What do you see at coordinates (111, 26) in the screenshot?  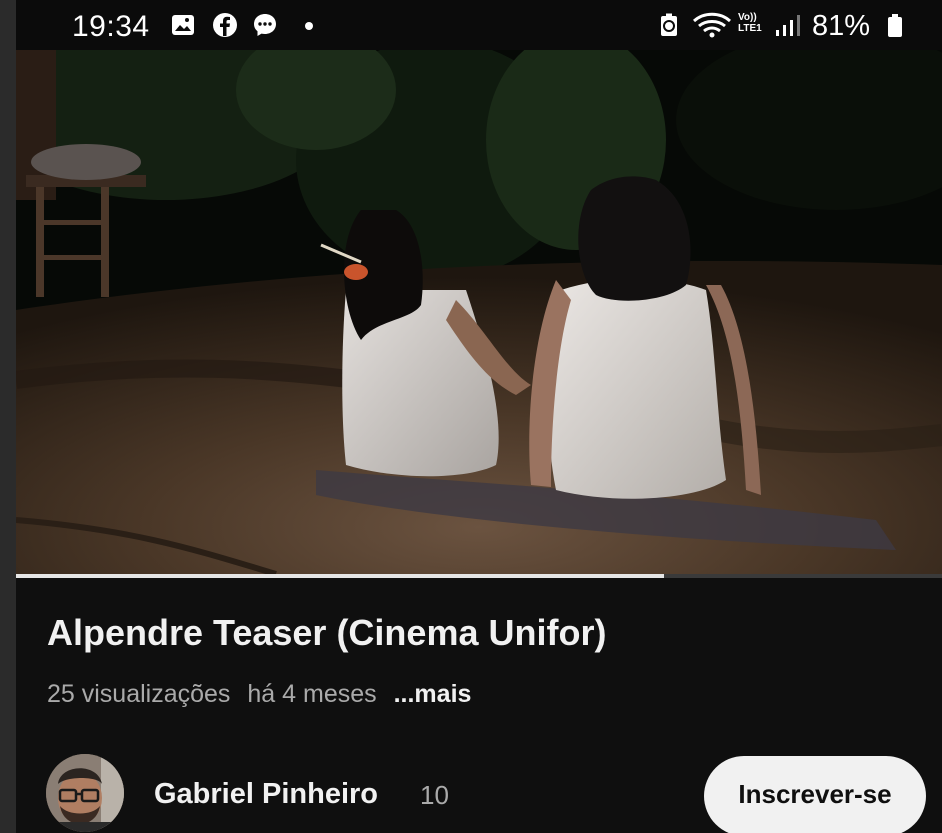 I see `status-time: 19:34` at bounding box center [111, 26].